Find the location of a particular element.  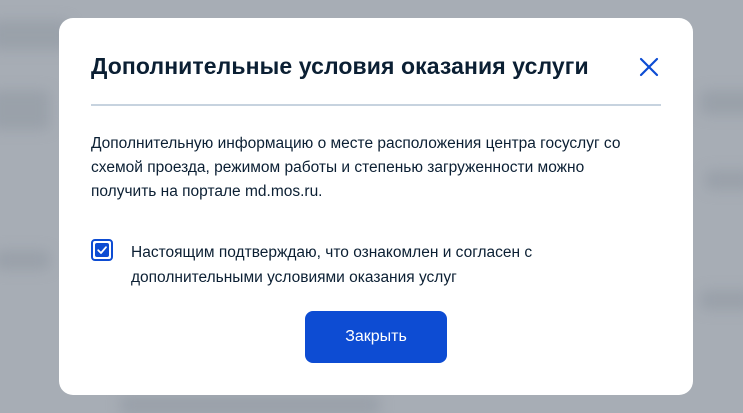

close-icon is located at coordinates (649, 67).